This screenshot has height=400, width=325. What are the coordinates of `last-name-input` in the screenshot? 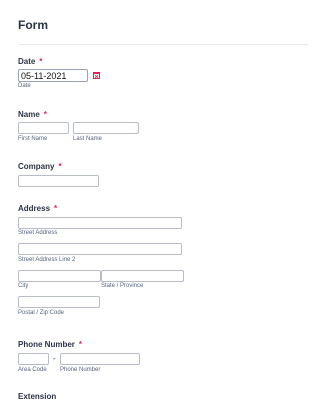 It's located at (106, 128).